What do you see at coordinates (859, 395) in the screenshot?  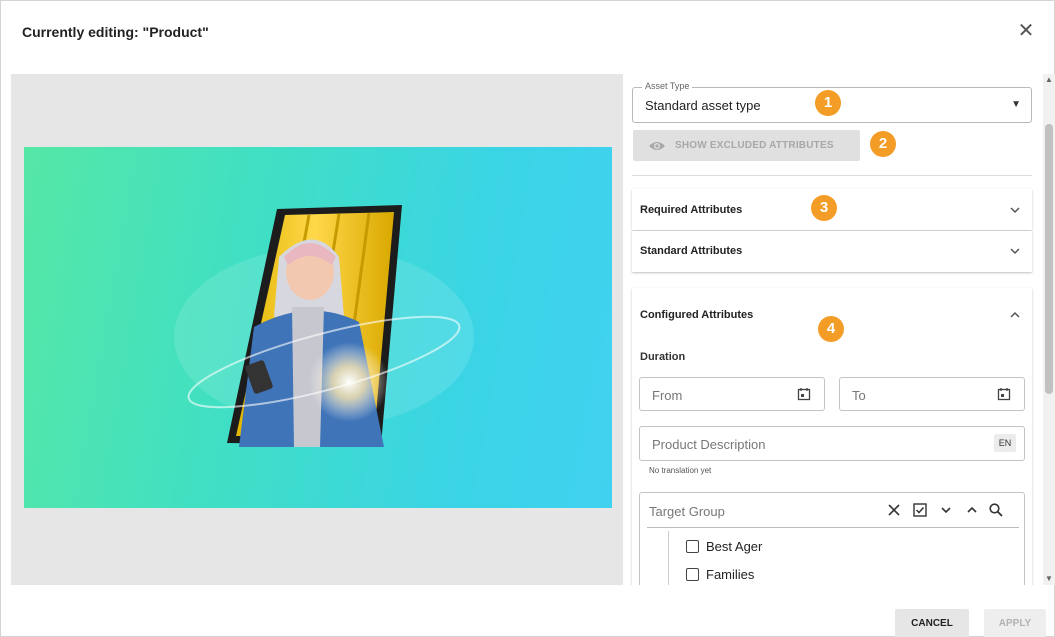 I see `to-placeholder: To` at bounding box center [859, 395].